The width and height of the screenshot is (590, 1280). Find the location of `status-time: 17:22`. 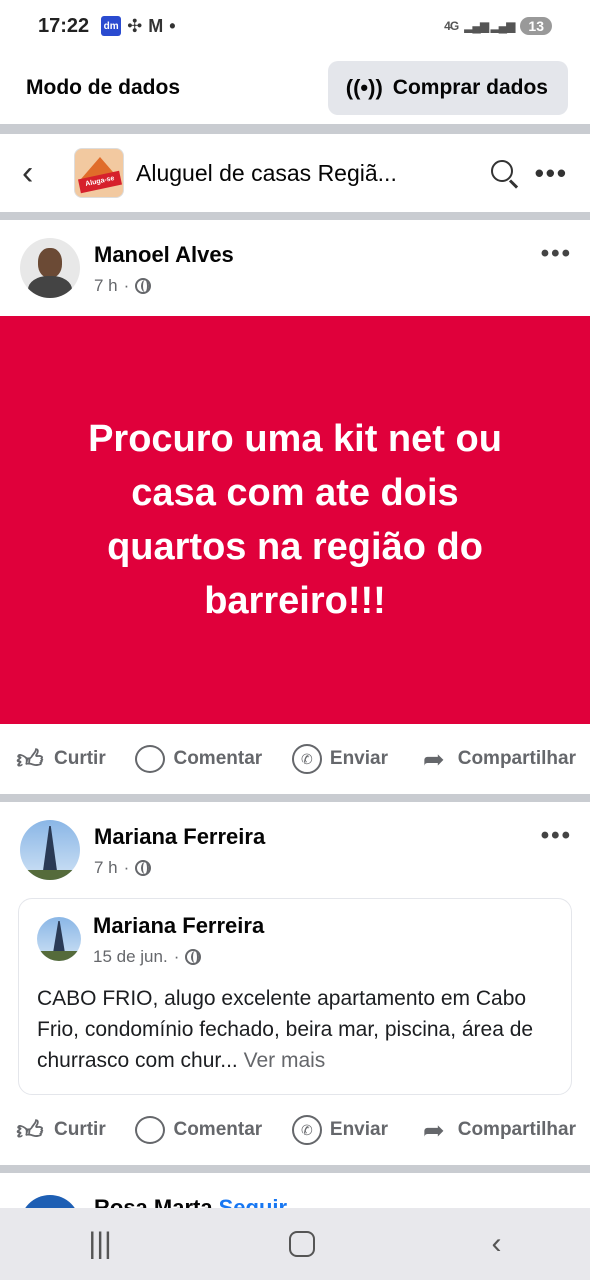

status-time: 17:22 is located at coordinates (64, 25).